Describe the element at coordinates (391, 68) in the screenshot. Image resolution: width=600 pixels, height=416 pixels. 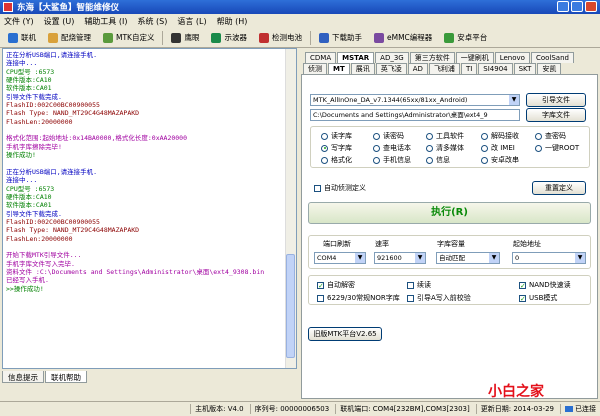
I see `tab-3: 英飞凌` at that location.